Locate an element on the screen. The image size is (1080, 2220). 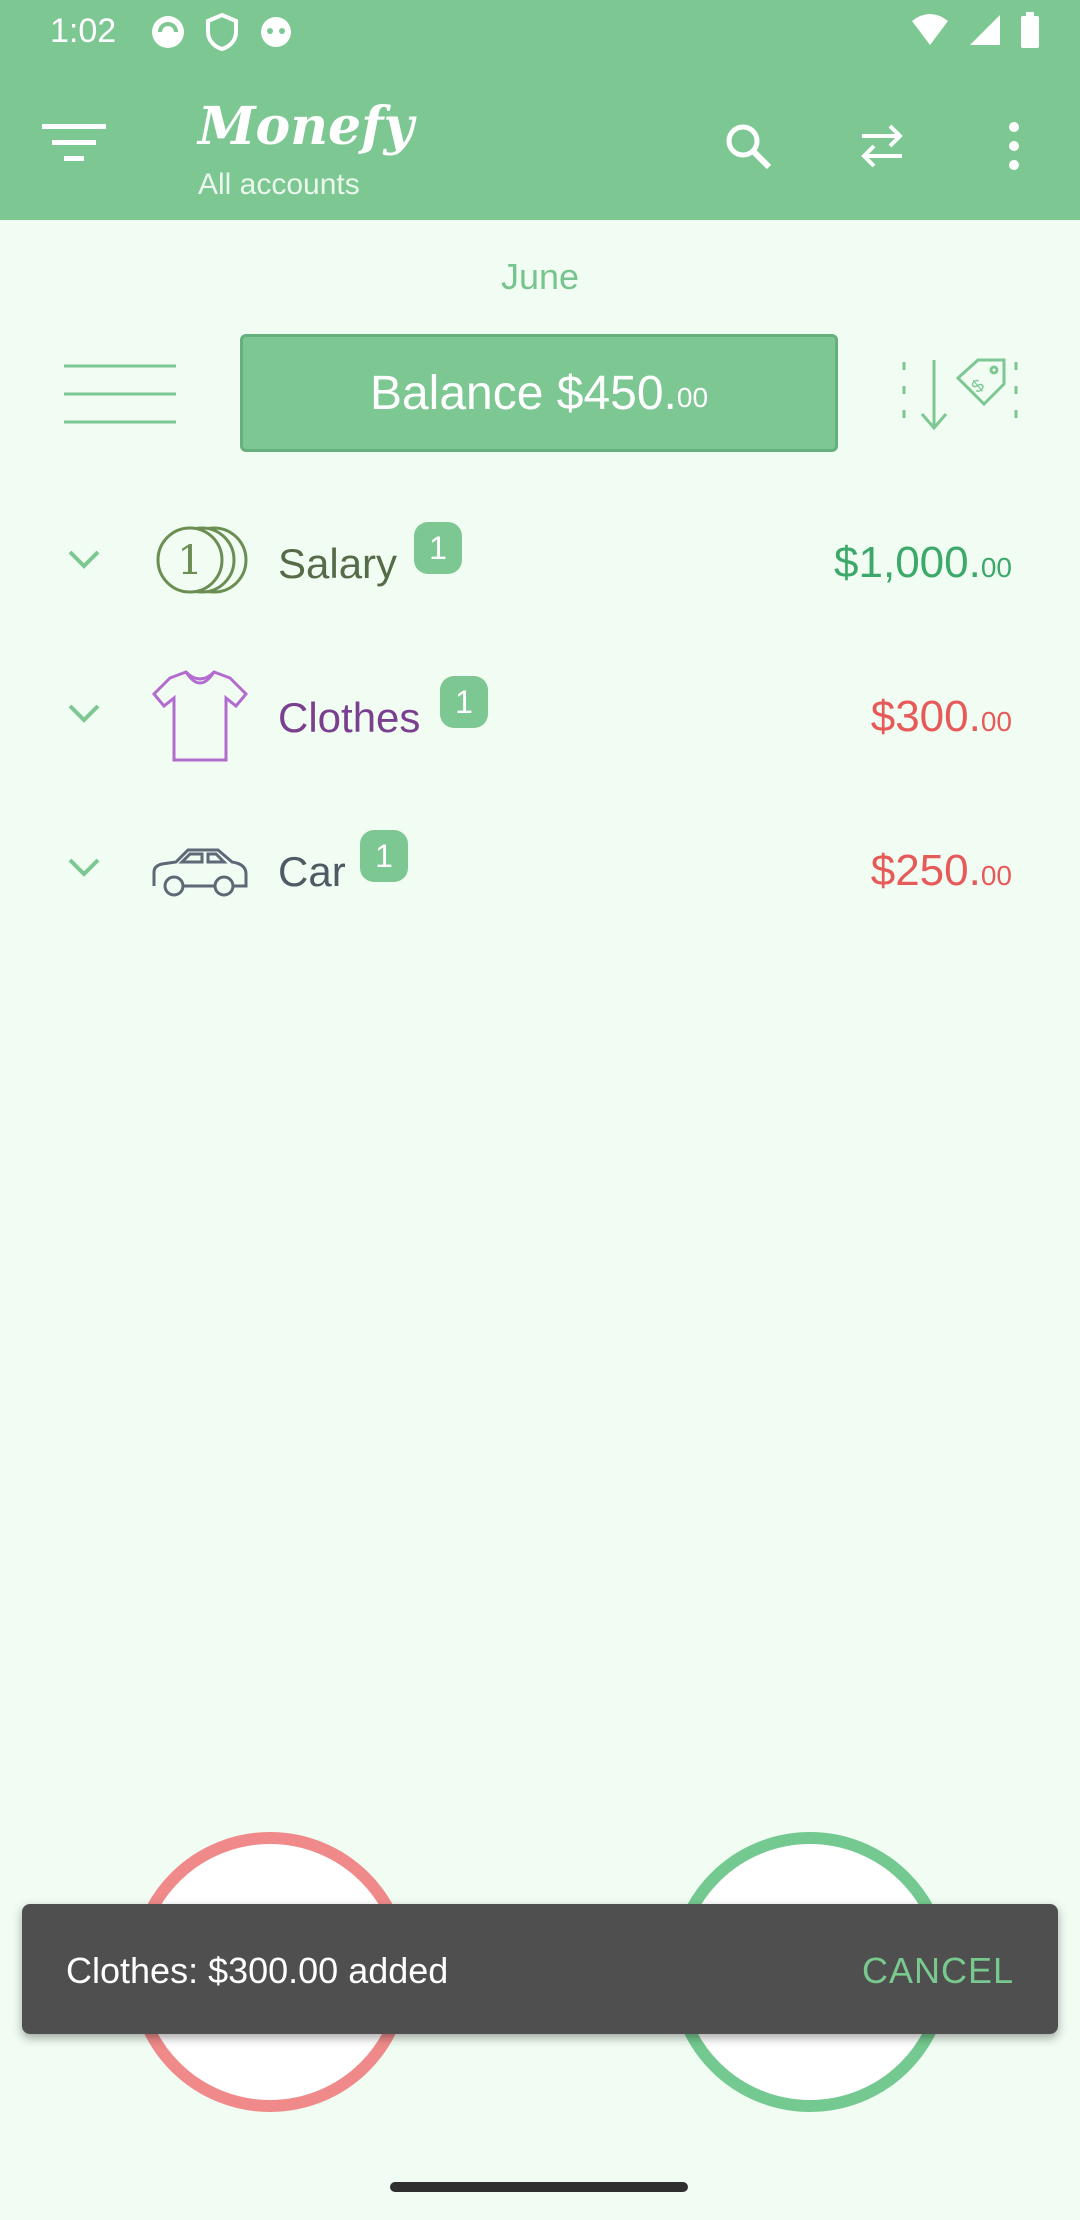
category-amount: $250.00 is located at coordinates (941, 871).